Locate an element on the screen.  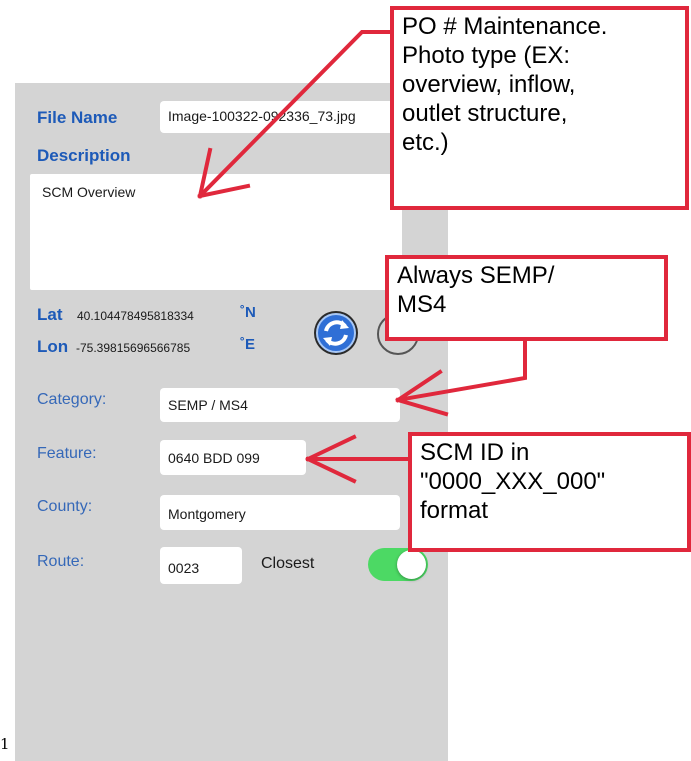
po-callout-line: Photo type (EX: is located at coordinates (486, 55).